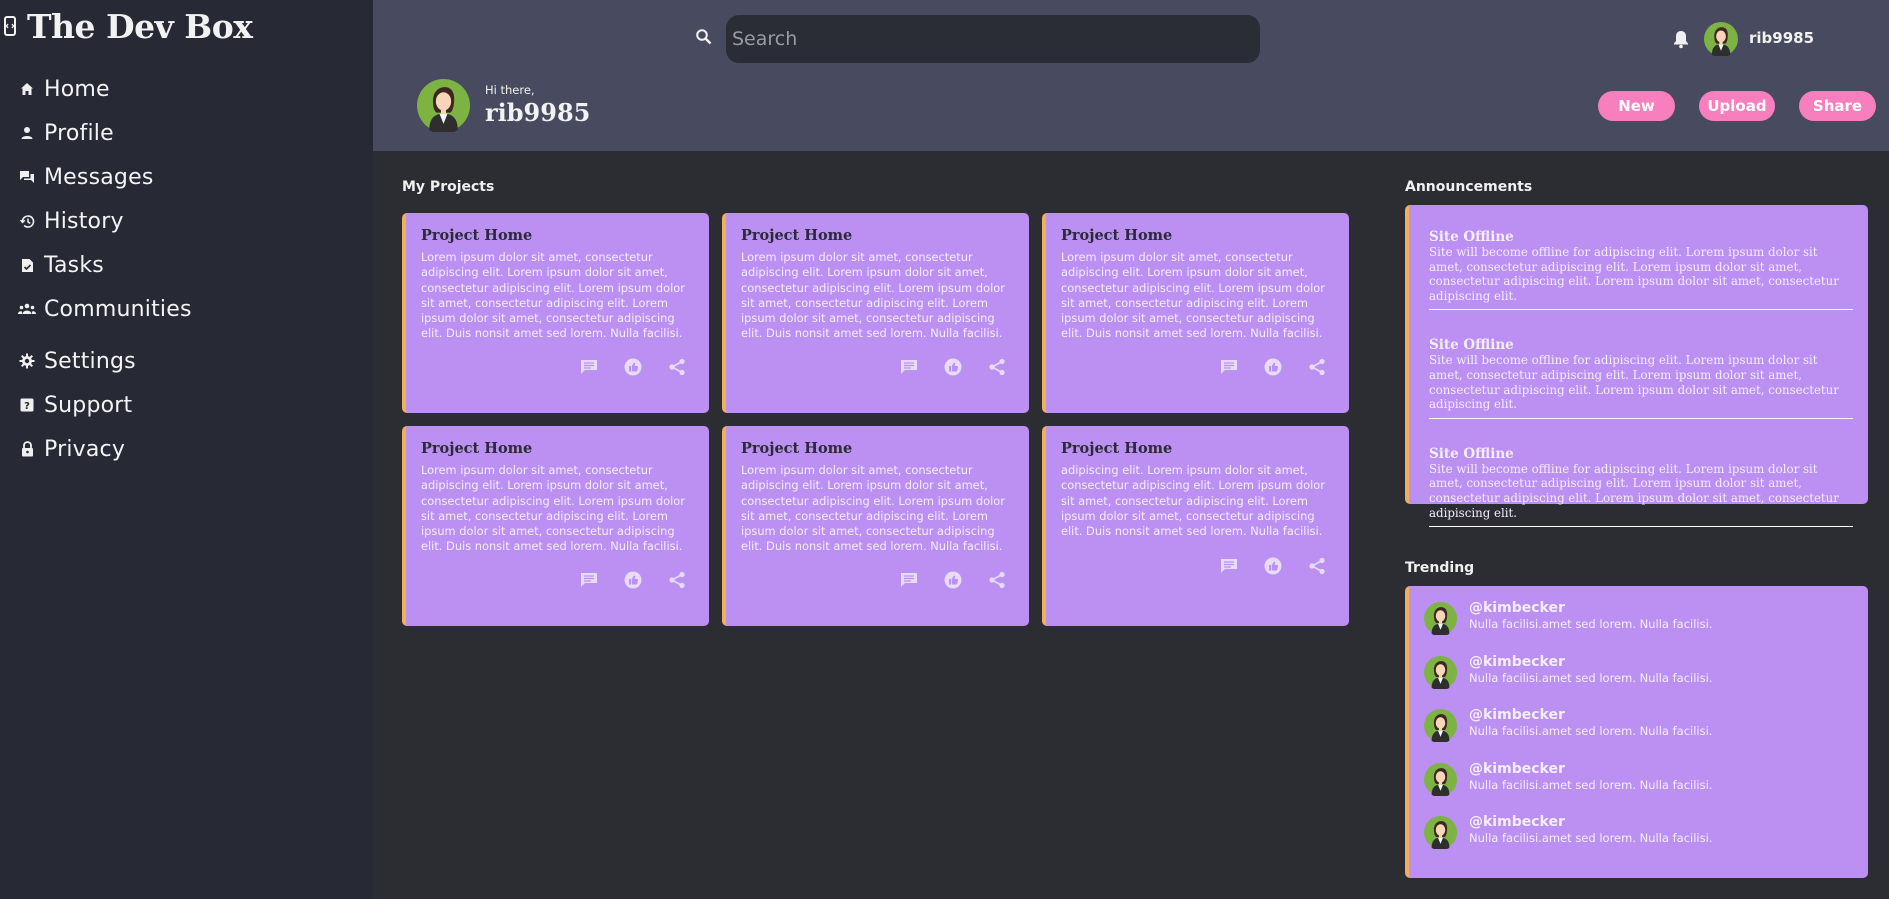  Describe the element at coordinates (1837, 106) in the screenshot. I see `share-button: Share` at that location.